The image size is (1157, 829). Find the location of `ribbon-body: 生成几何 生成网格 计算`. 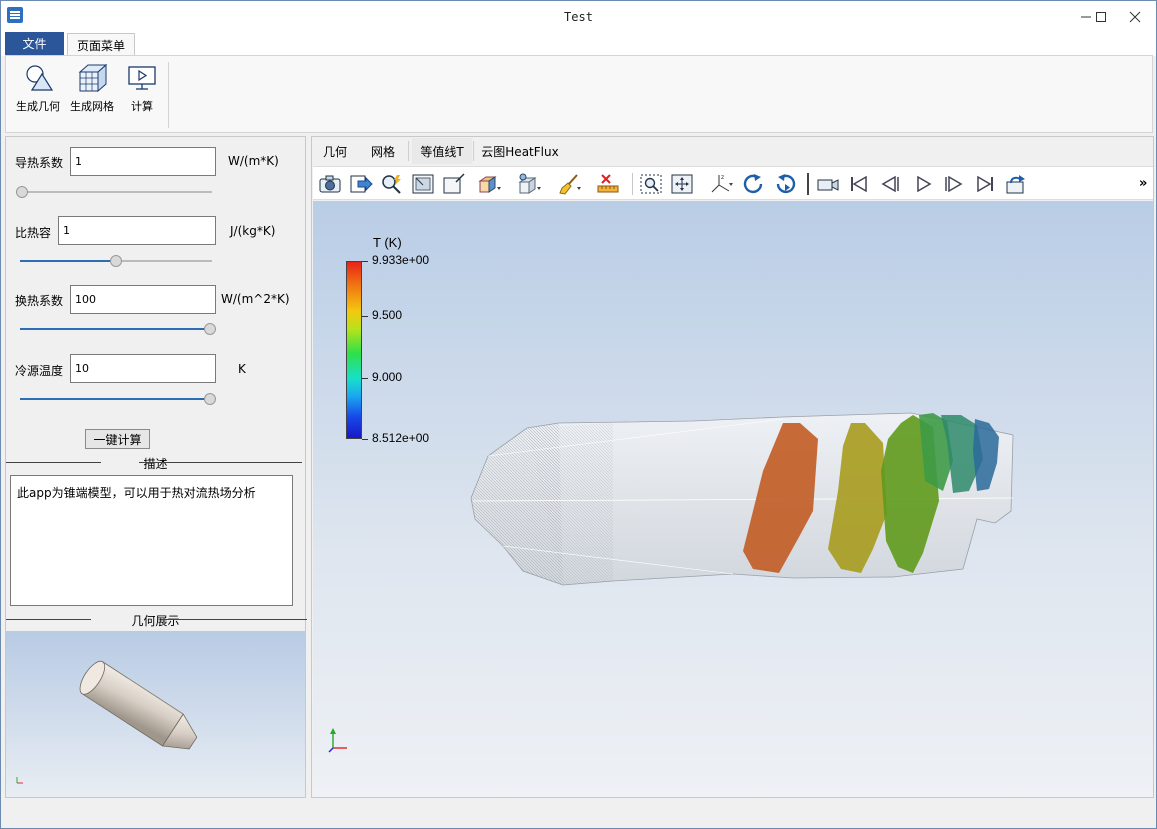

ribbon-body: 生成几何 生成网格 计算 is located at coordinates (579, 94).